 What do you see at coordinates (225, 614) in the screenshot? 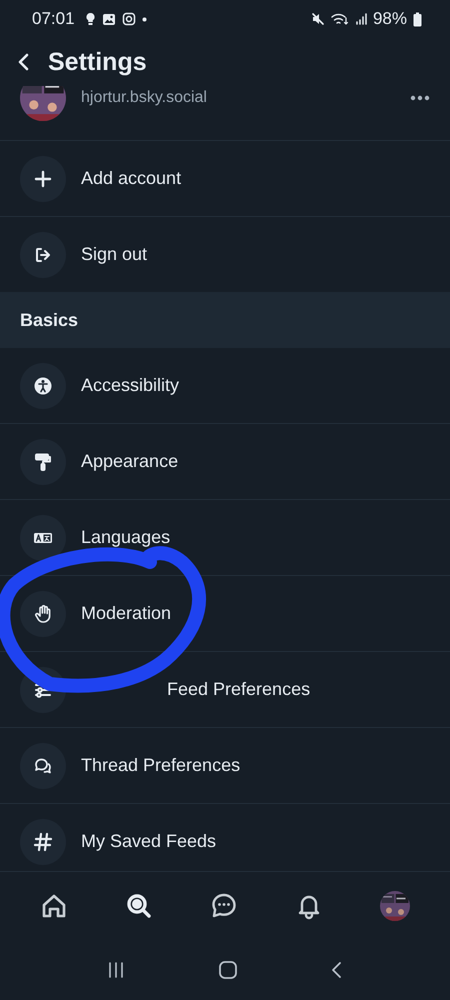
I see `settings-item: Moderation` at bounding box center [225, 614].